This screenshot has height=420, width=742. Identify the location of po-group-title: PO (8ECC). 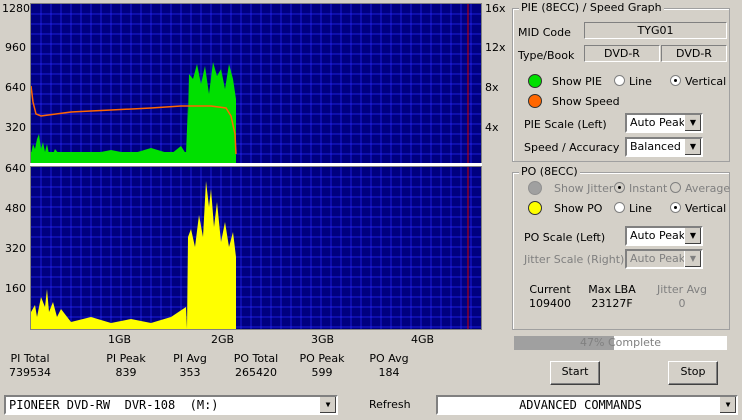
(549, 171).